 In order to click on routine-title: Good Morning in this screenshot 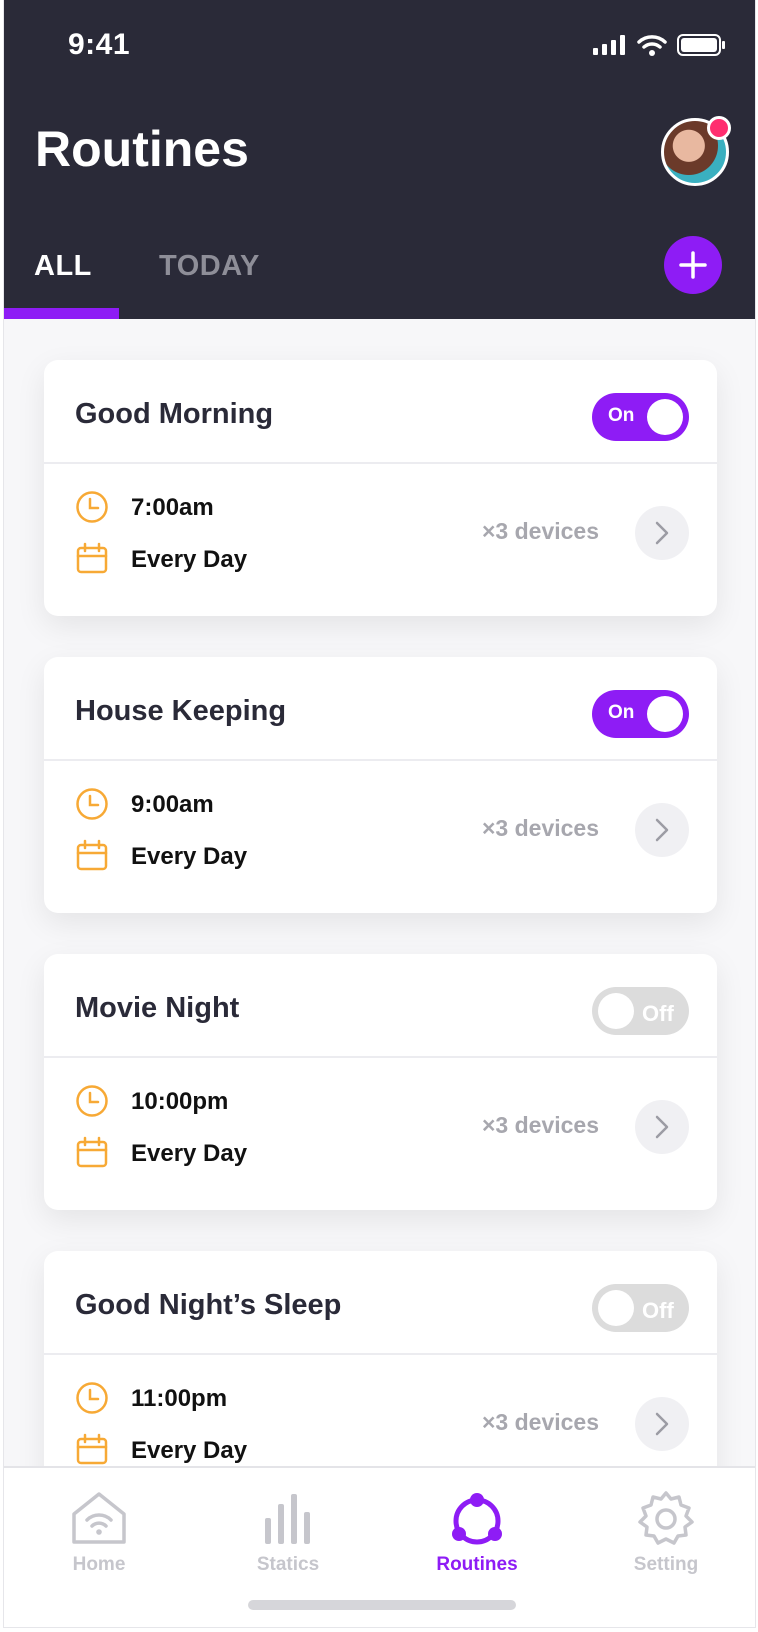, I will do `click(174, 414)`.